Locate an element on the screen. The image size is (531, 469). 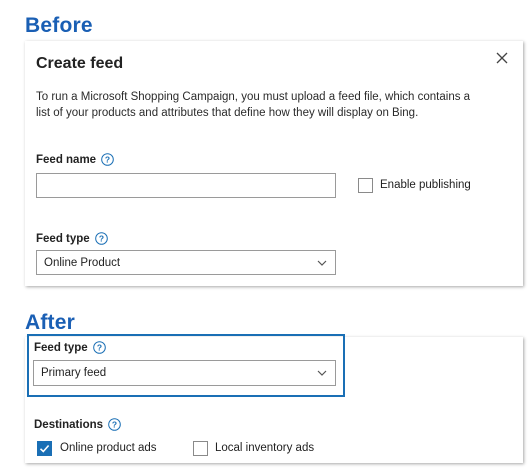
online-product-ads-checkbox is located at coordinates (44, 448).